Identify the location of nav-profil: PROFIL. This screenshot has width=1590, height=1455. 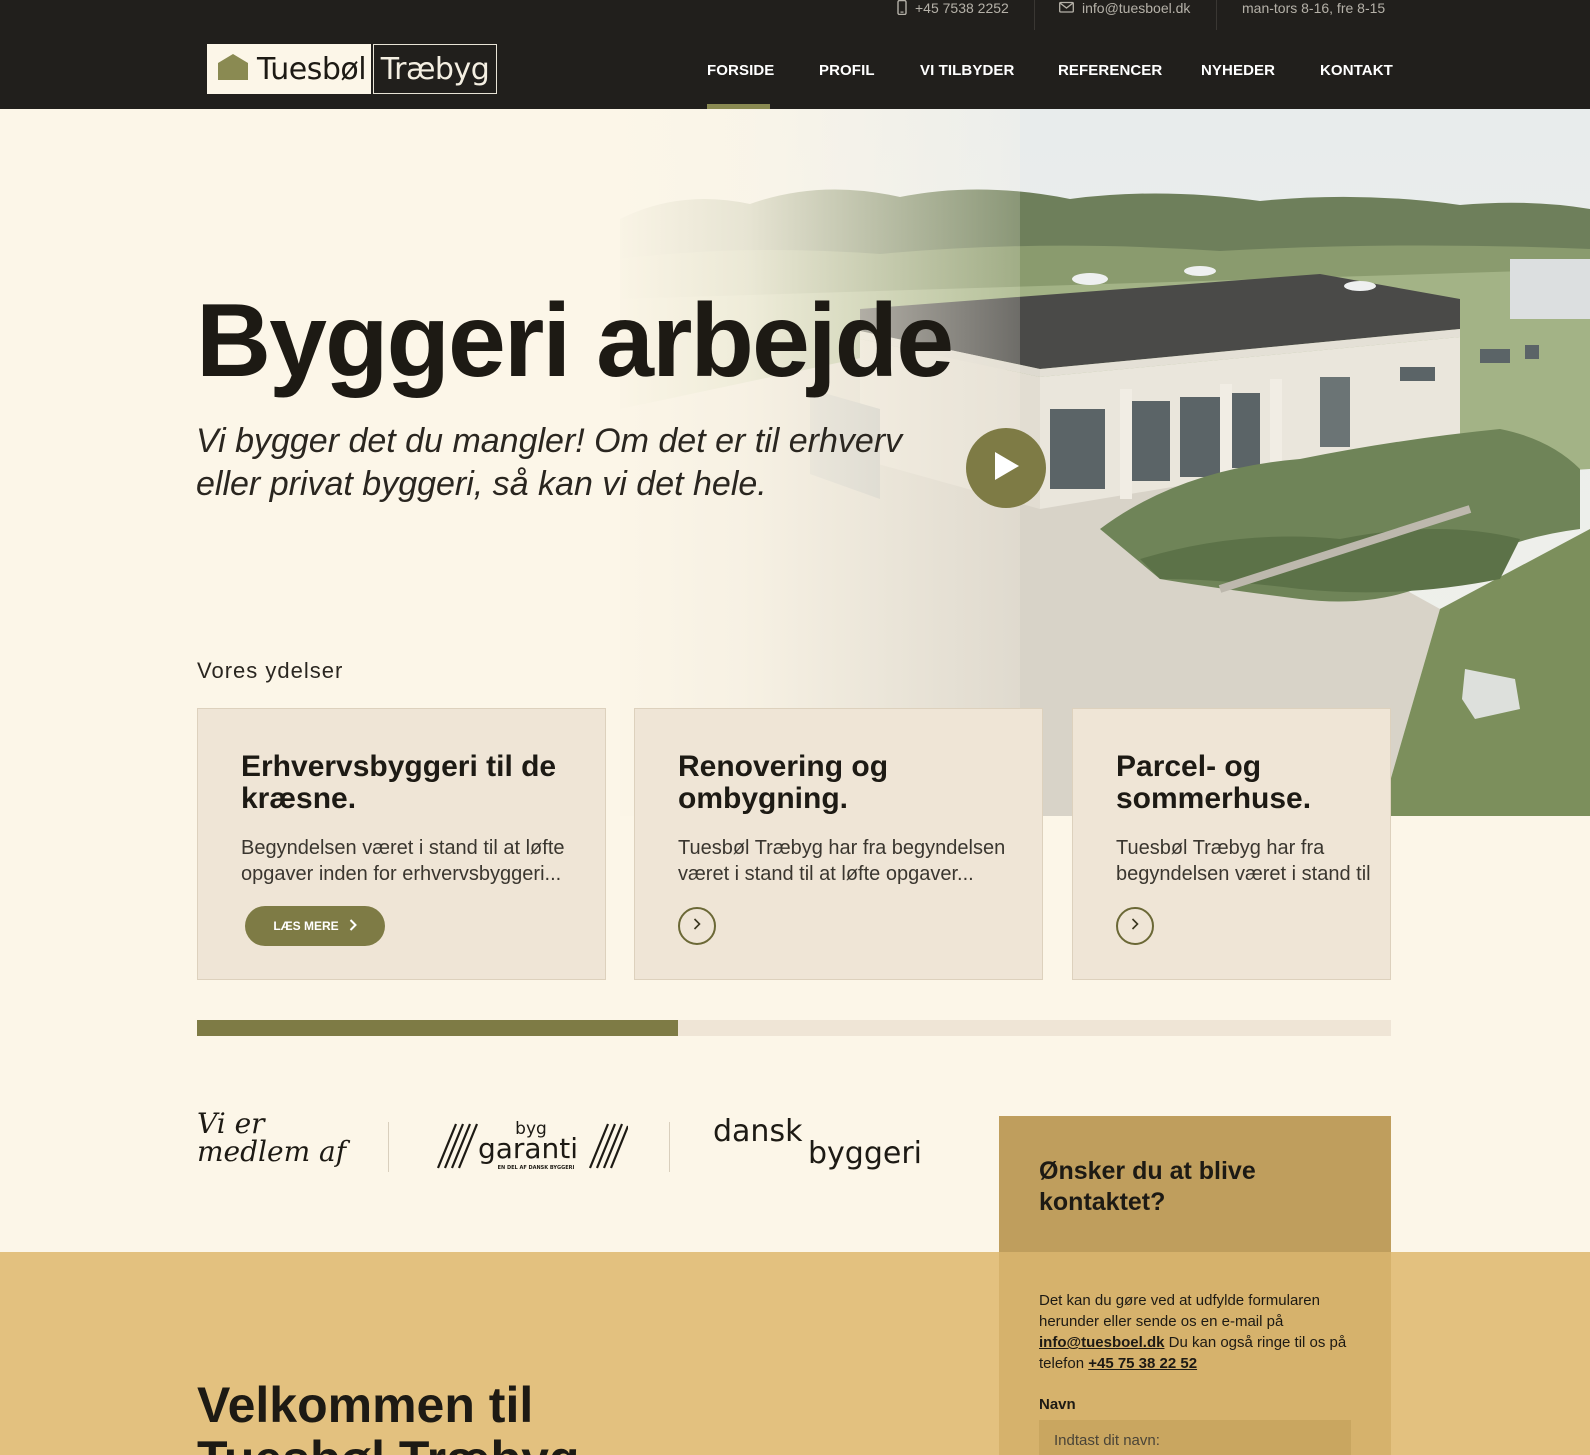
(847, 70).